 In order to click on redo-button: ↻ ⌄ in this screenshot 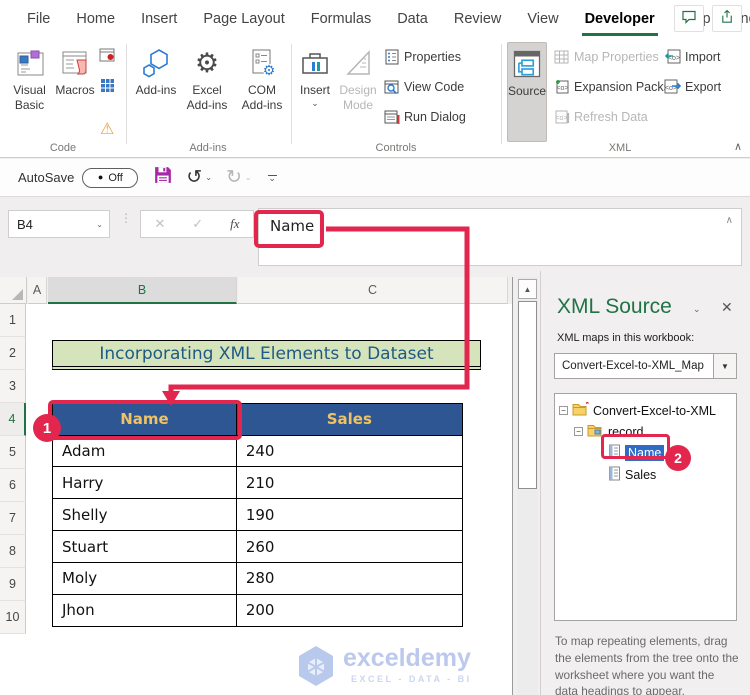, I will do `click(239, 177)`.